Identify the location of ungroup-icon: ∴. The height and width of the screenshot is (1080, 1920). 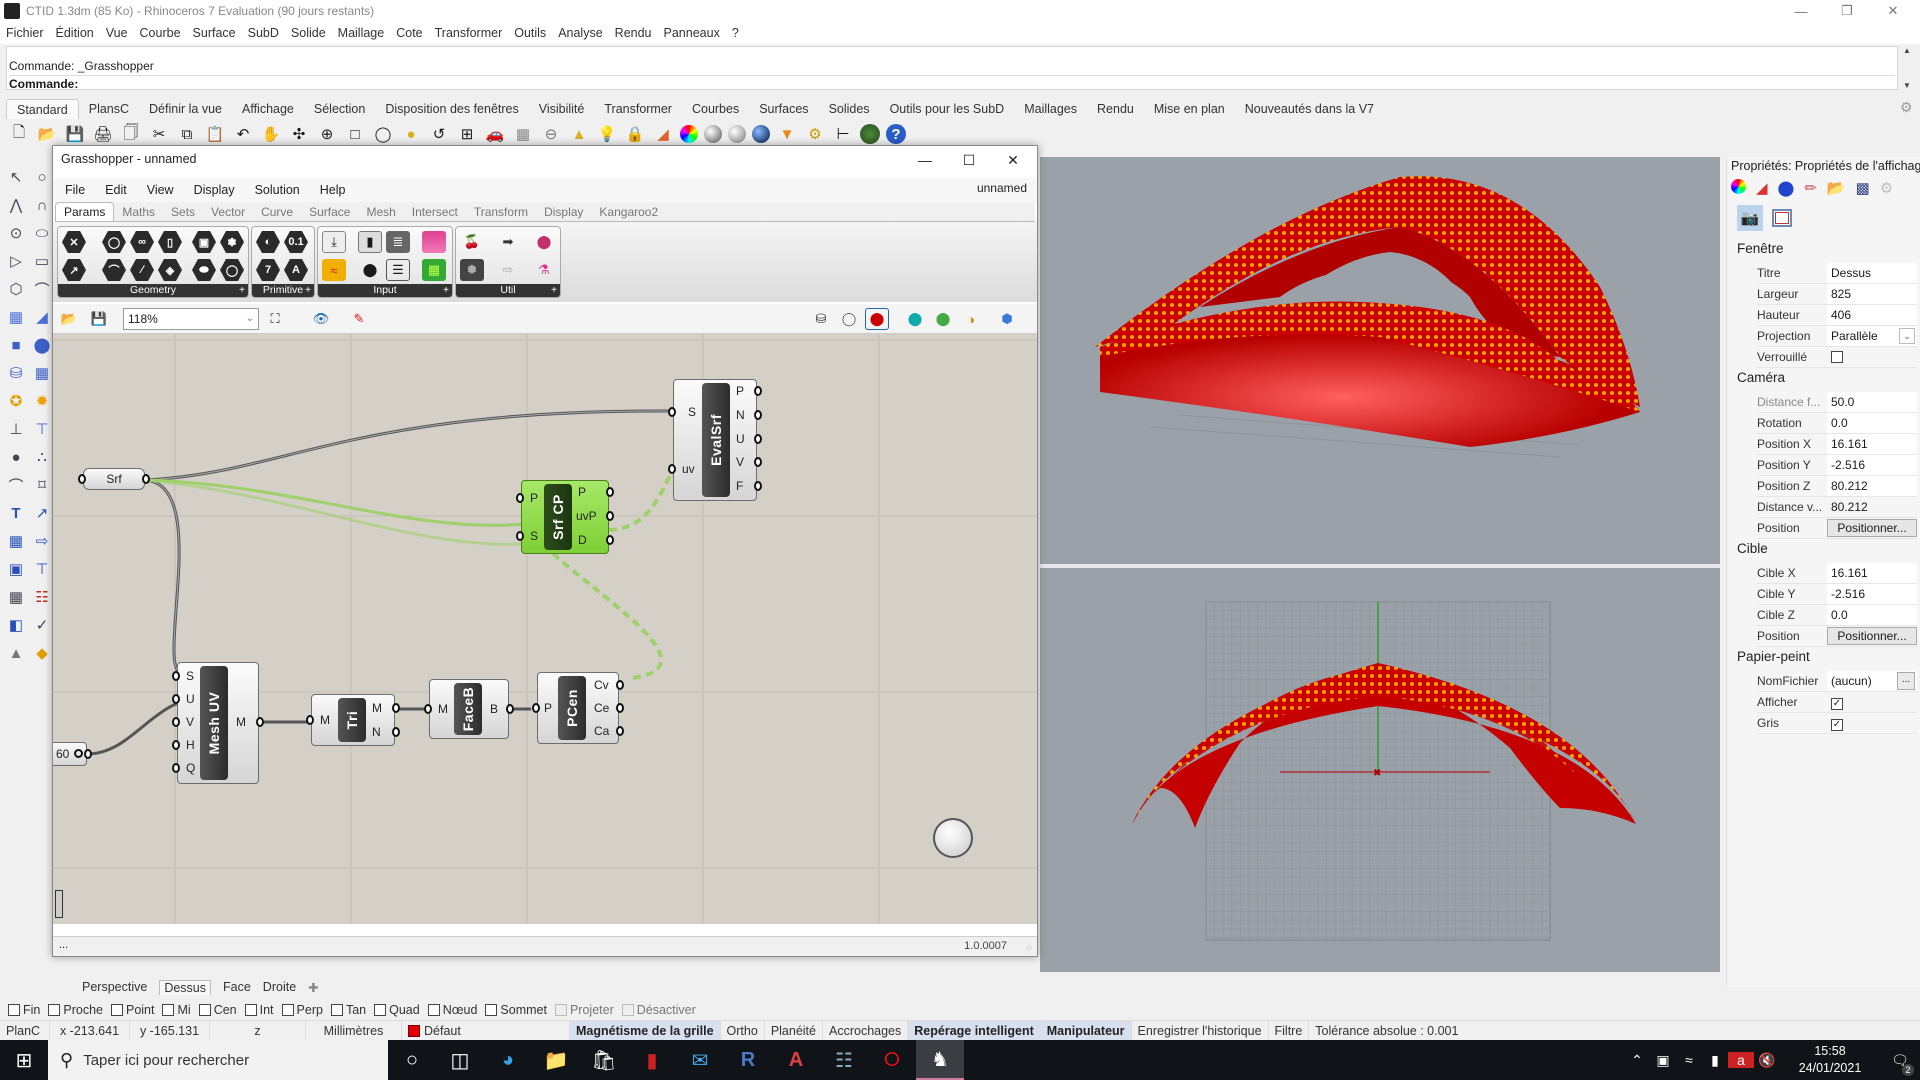
(42, 457).